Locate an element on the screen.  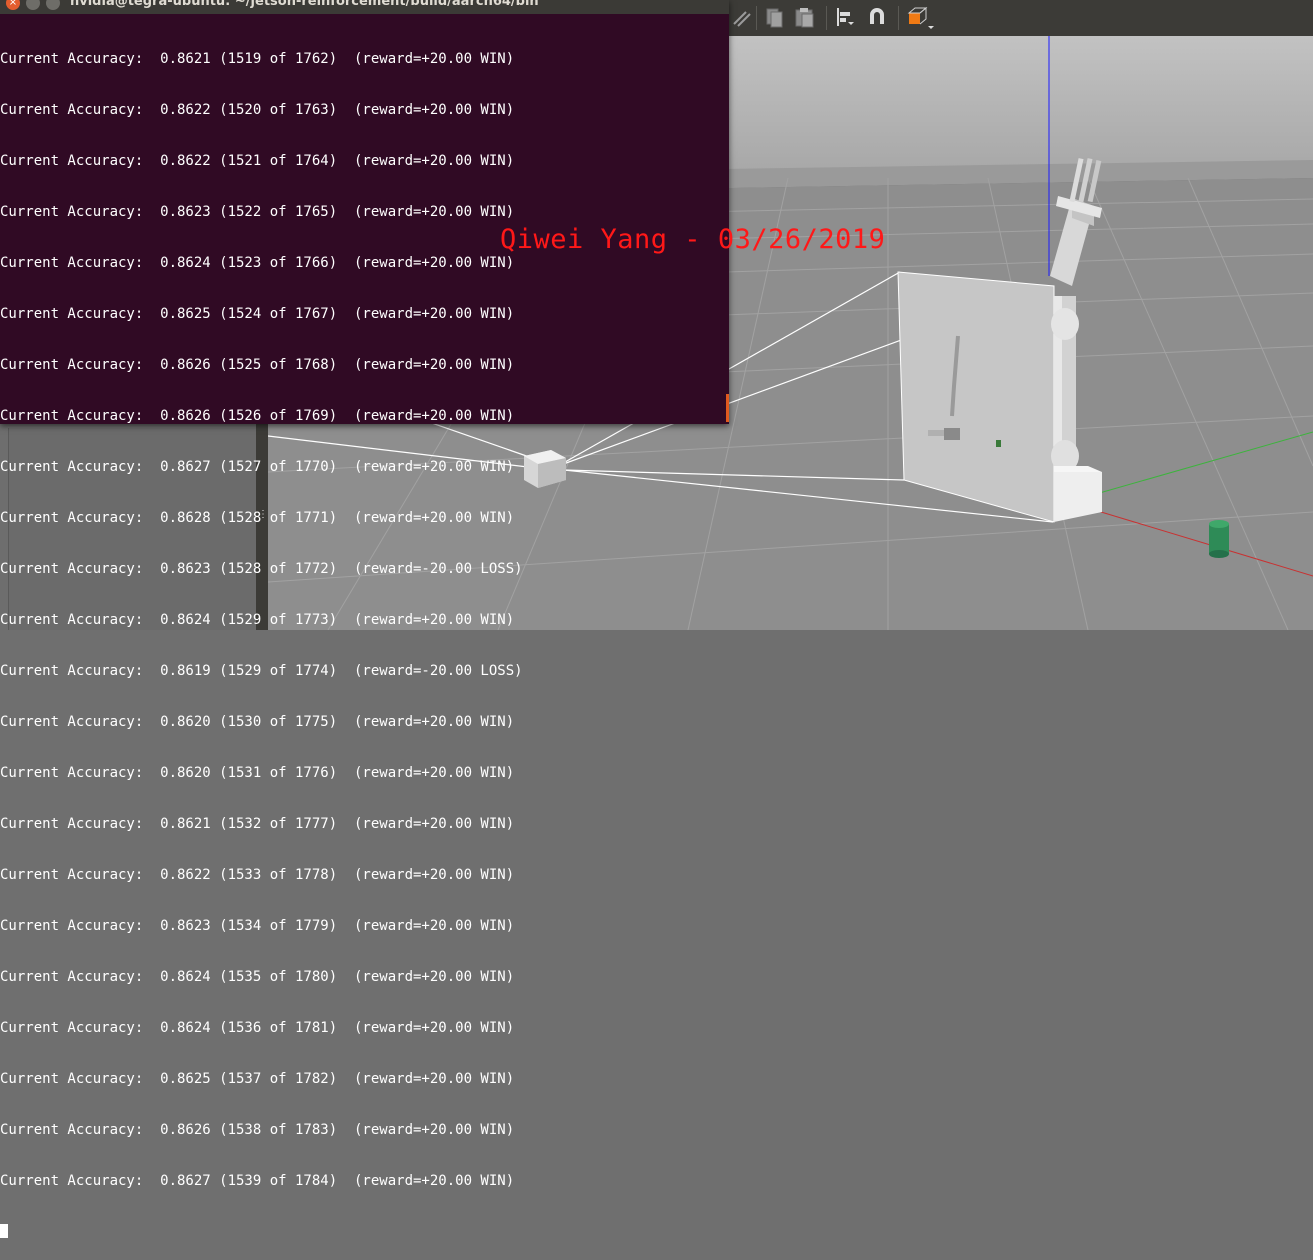
author-watermark: Qiwei Yang - 03/26/2019 is located at coordinates (693, 239).